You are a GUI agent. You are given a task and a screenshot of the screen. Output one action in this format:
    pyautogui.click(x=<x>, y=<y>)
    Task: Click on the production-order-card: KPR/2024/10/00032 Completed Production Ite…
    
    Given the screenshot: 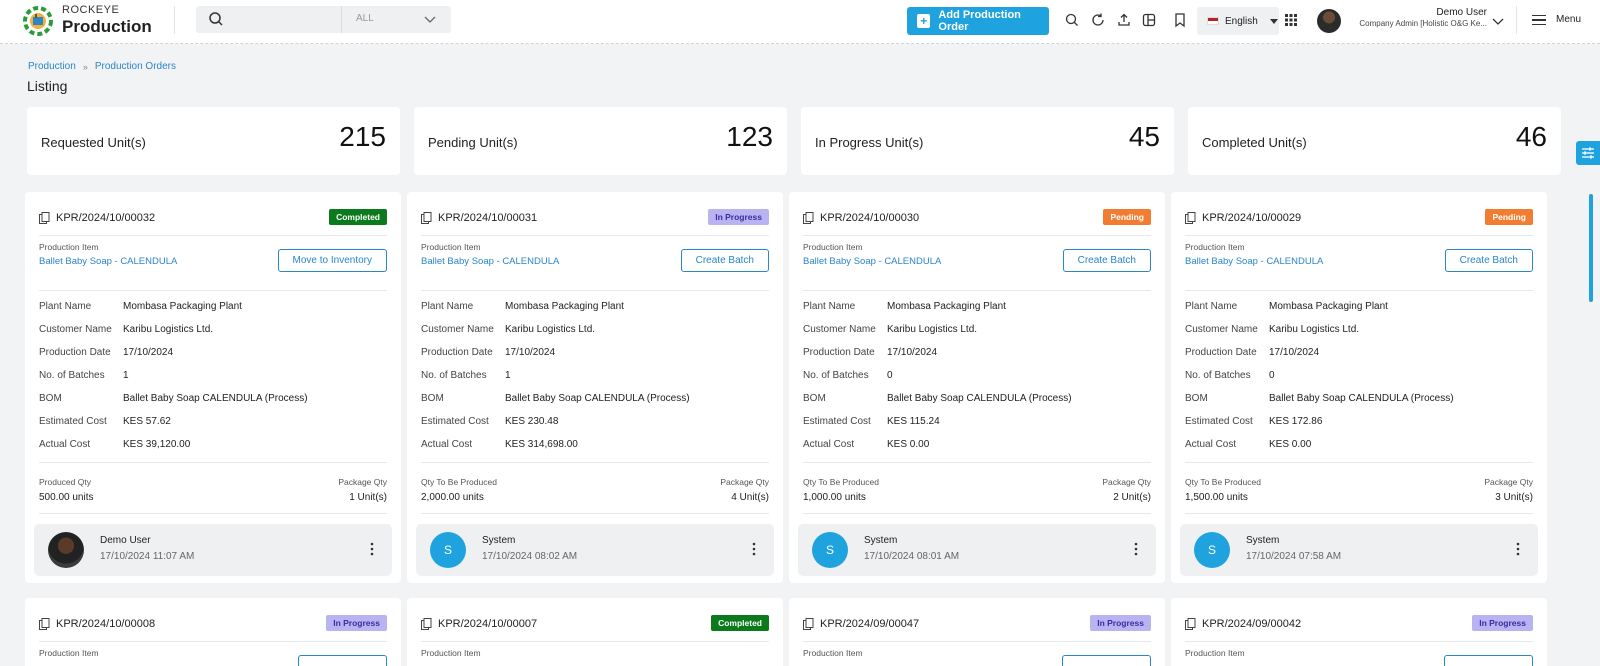 What is the action you would take?
    pyautogui.click(x=213, y=387)
    